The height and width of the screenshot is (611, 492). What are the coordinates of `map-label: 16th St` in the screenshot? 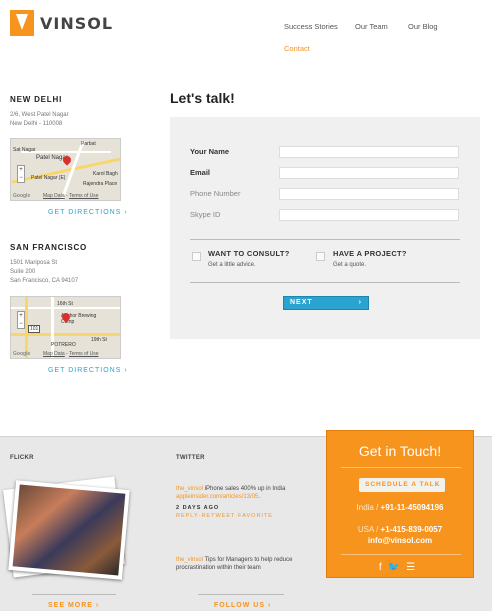 It's located at (65, 304).